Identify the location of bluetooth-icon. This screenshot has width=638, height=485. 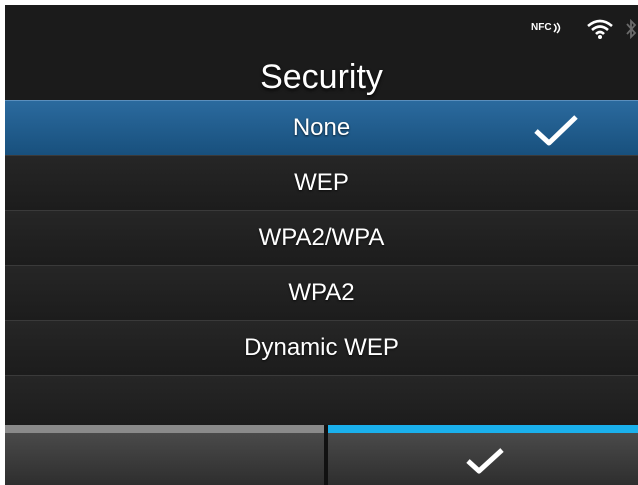
(631, 29).